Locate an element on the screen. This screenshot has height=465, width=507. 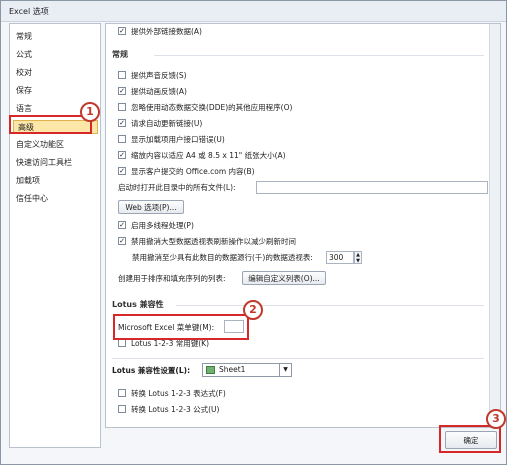
option-row: 缩放内容以适应 A4 或 8.5 x 11" 纸张大小(A) is located at coordinates (202, 156).